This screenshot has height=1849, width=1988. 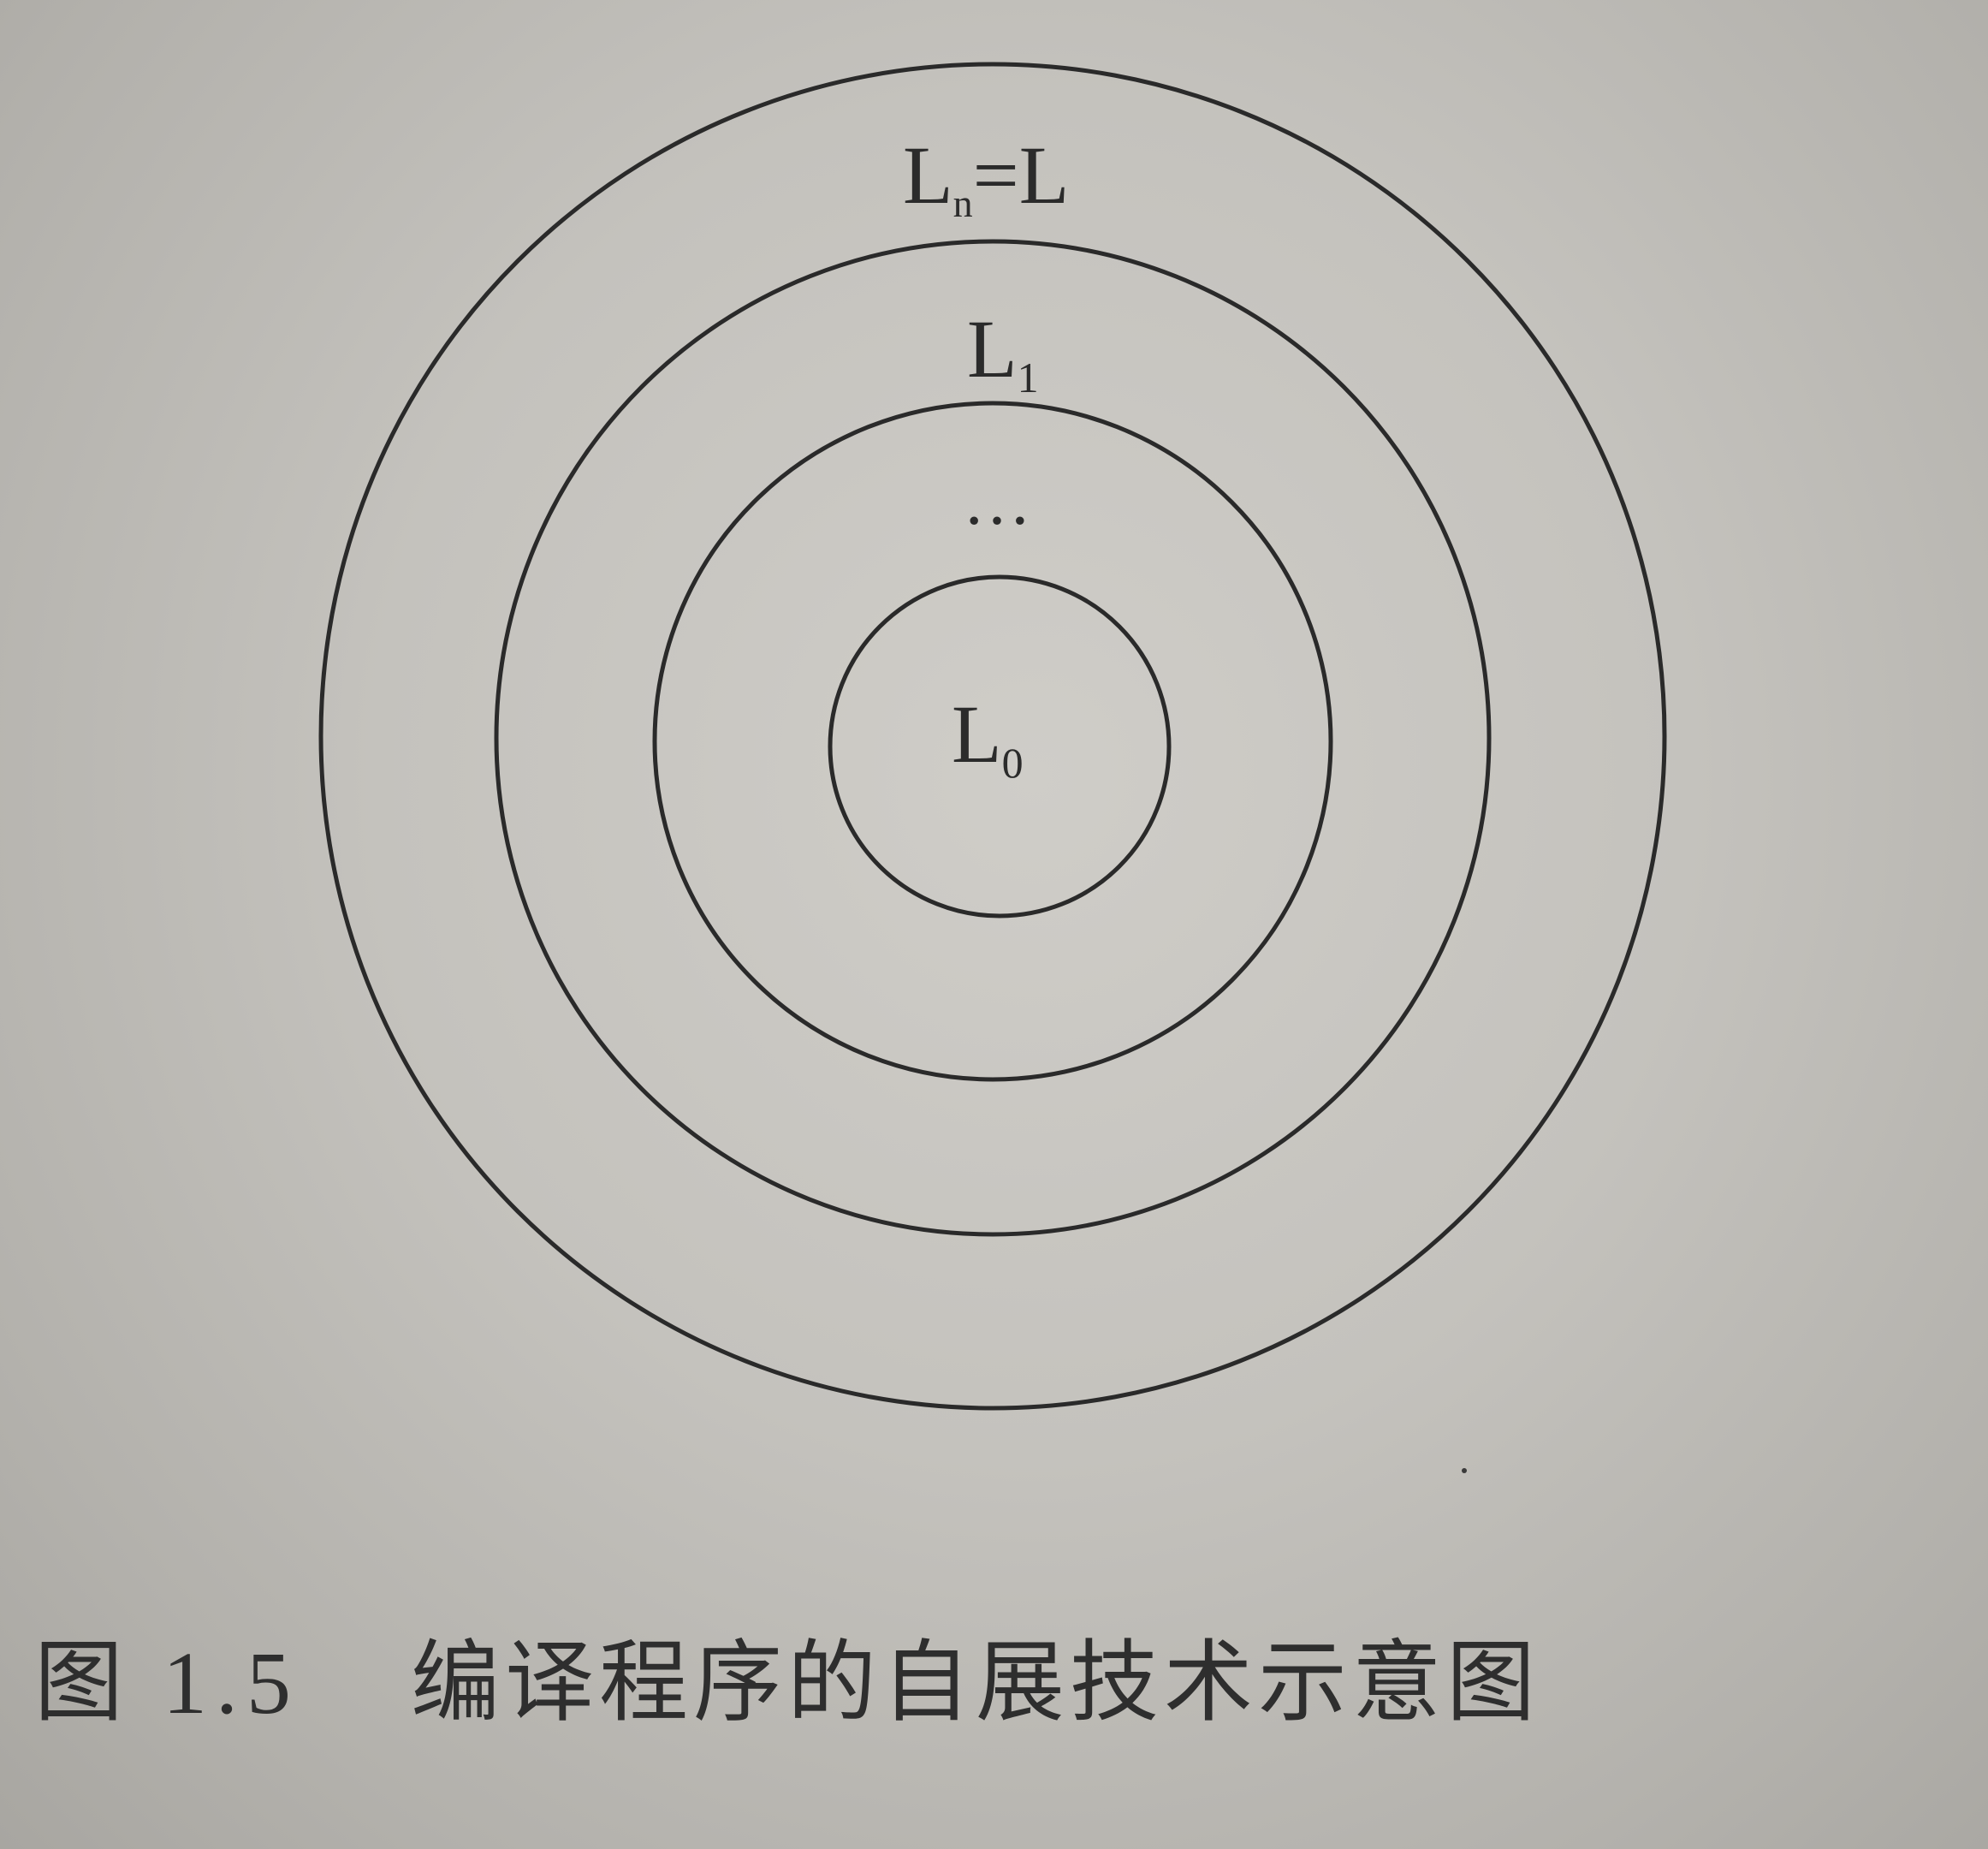 What do you see at coordinates (977, 734) in the screenshot?
I see `label-l0-base: L` at bounding box center [977, 734].